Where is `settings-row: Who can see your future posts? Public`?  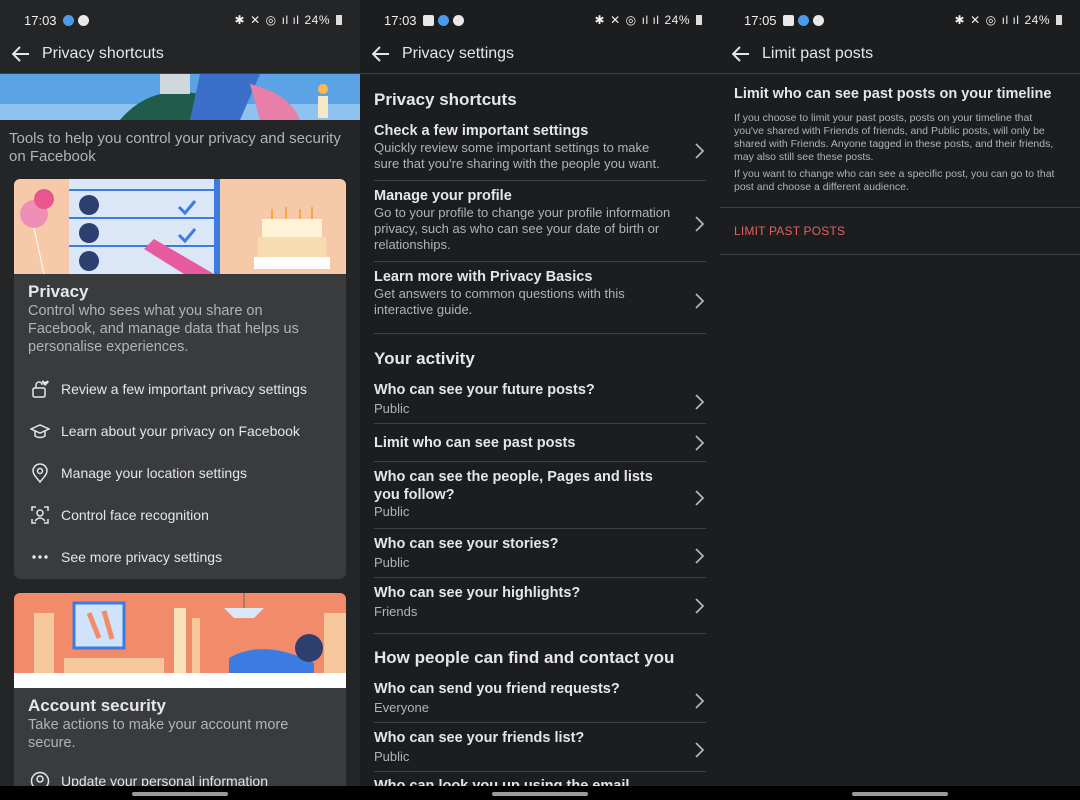
settings-row: Who can see your future posts? Public is located at coordinates (540, 402).